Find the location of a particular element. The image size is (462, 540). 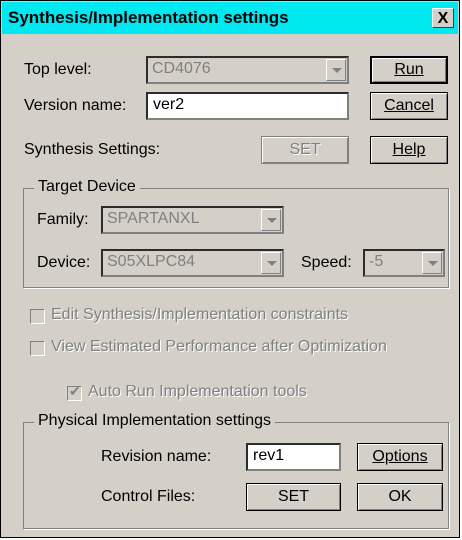

cancel-button-label: Cancel is located at coordinates (409, 105).